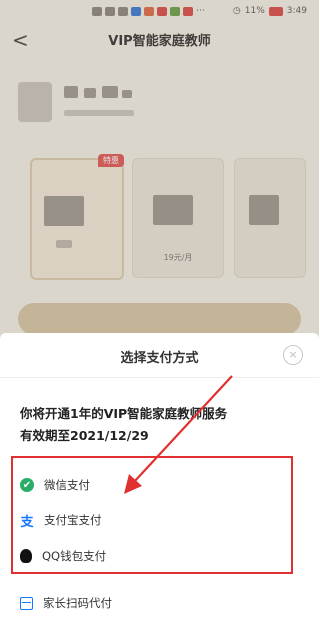 This screenshot has height=620, width=320. I want to click on payment-option-scan: 家长扫码代付, so click(66, 603).